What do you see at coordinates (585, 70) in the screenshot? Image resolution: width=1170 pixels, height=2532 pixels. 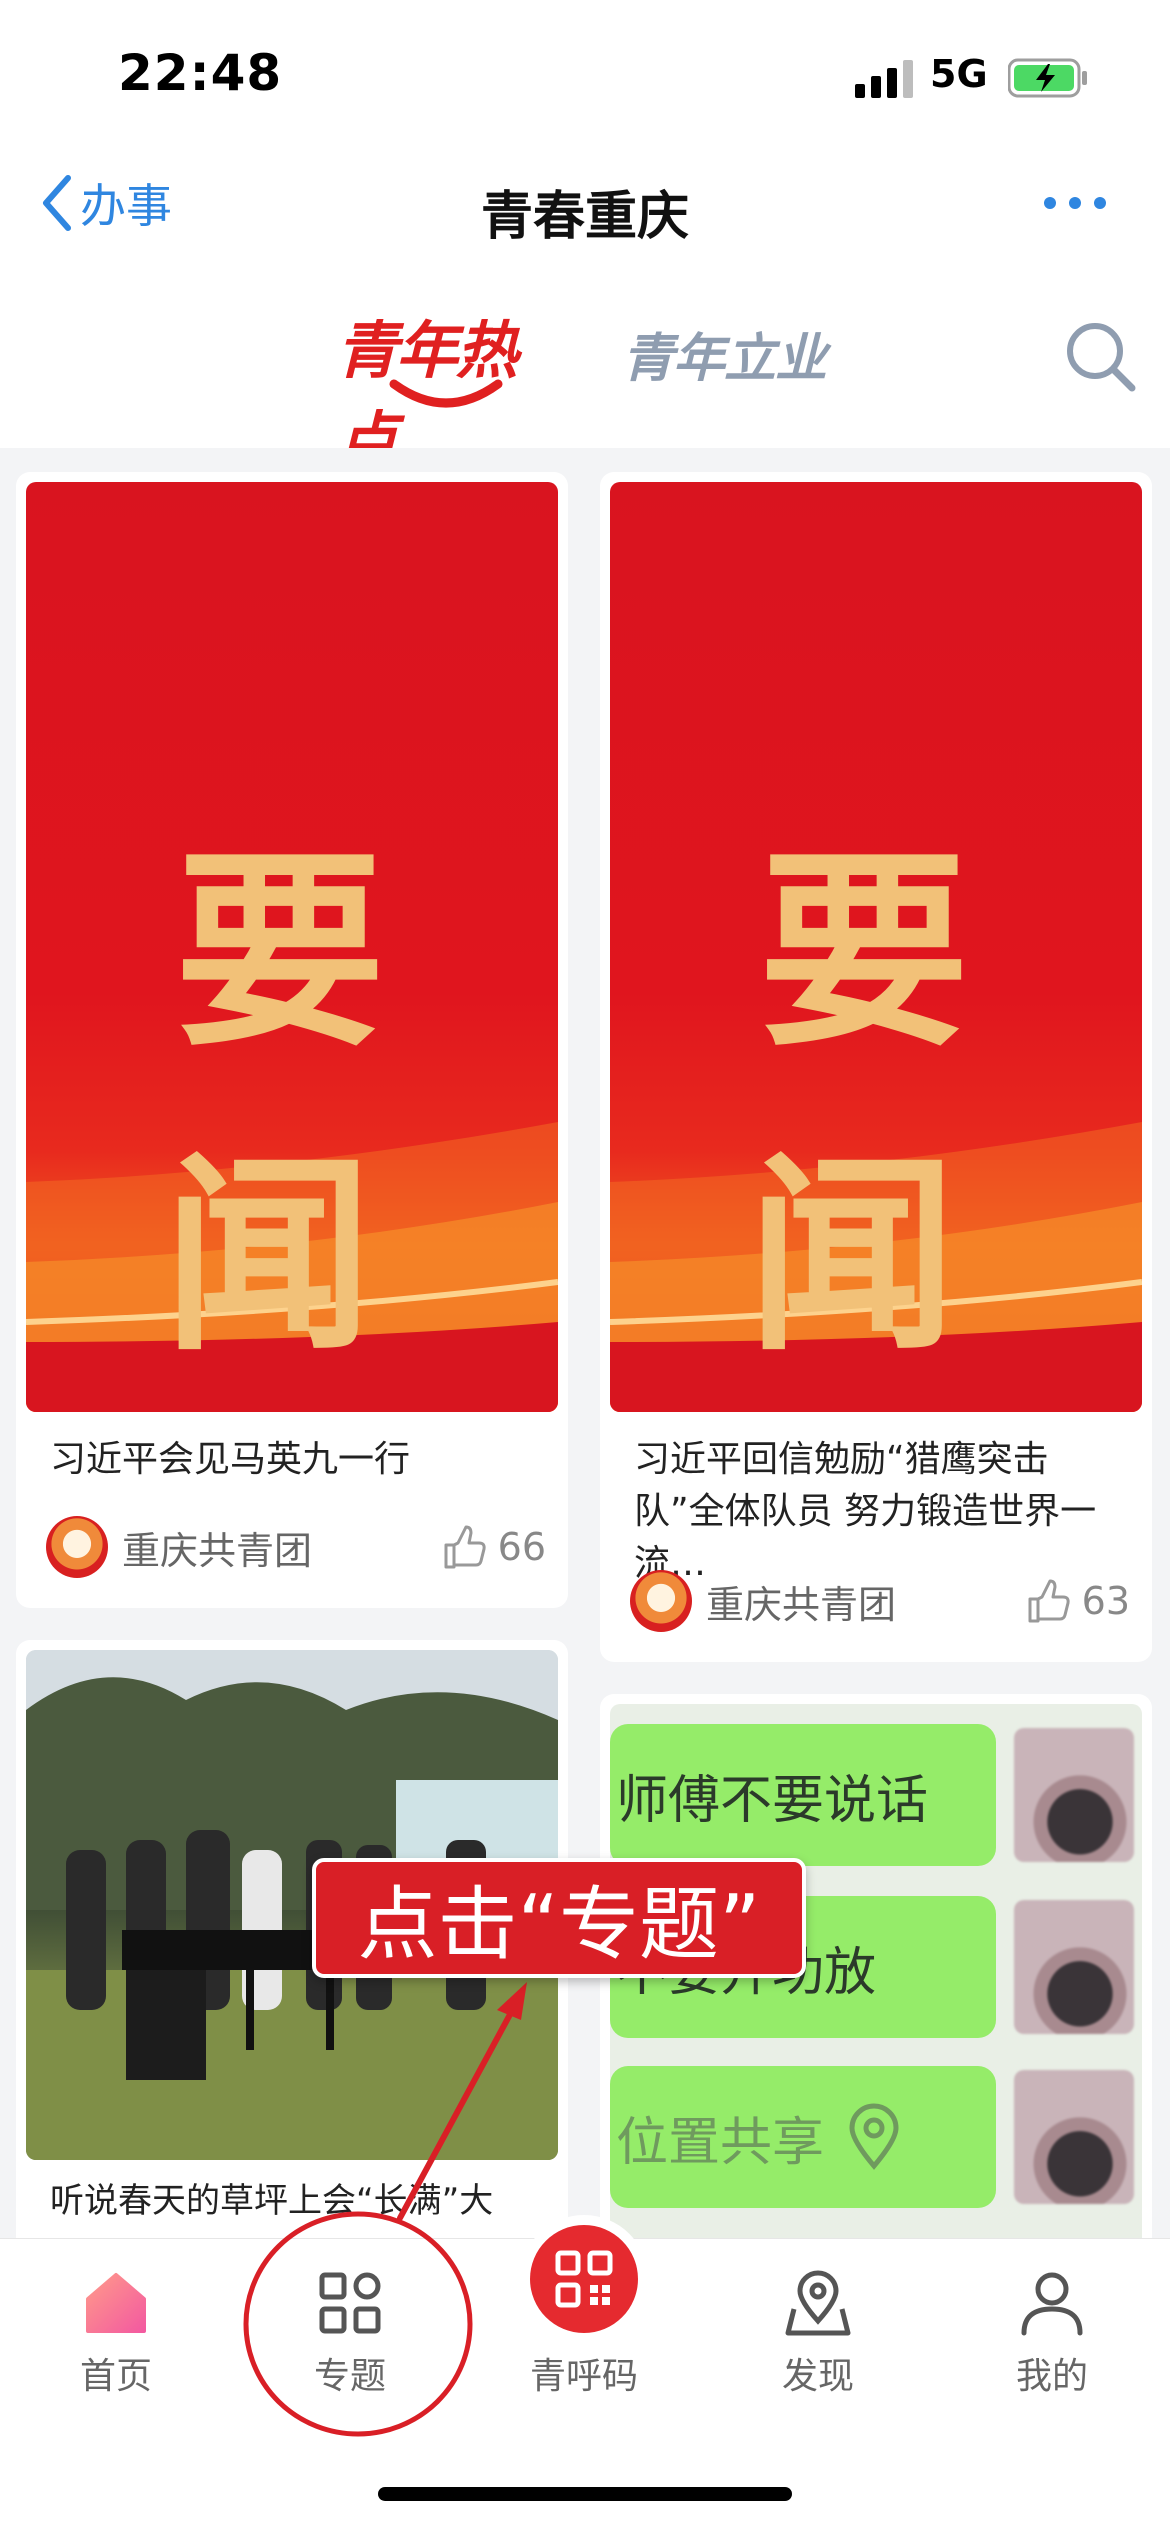 I see `status-bar: 22:48 5G` at bounding box center [585, 70].